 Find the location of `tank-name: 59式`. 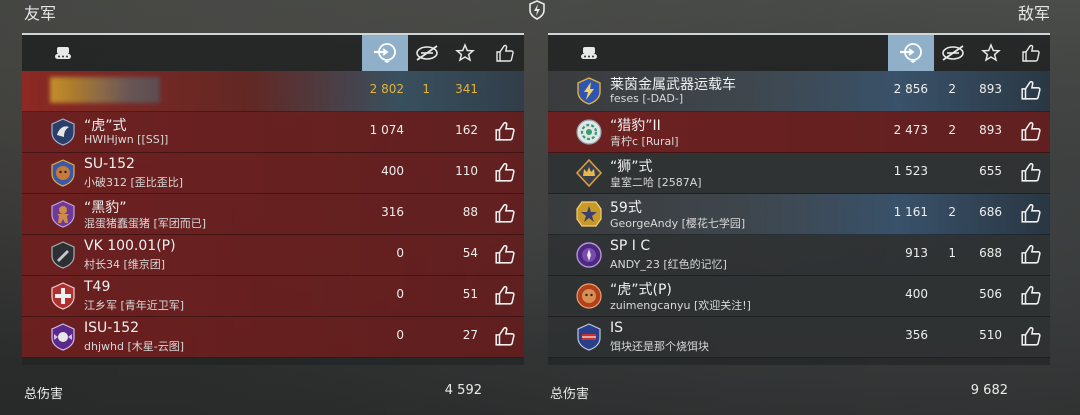

tank-name: 59式 is located at coordinates (626, 208).